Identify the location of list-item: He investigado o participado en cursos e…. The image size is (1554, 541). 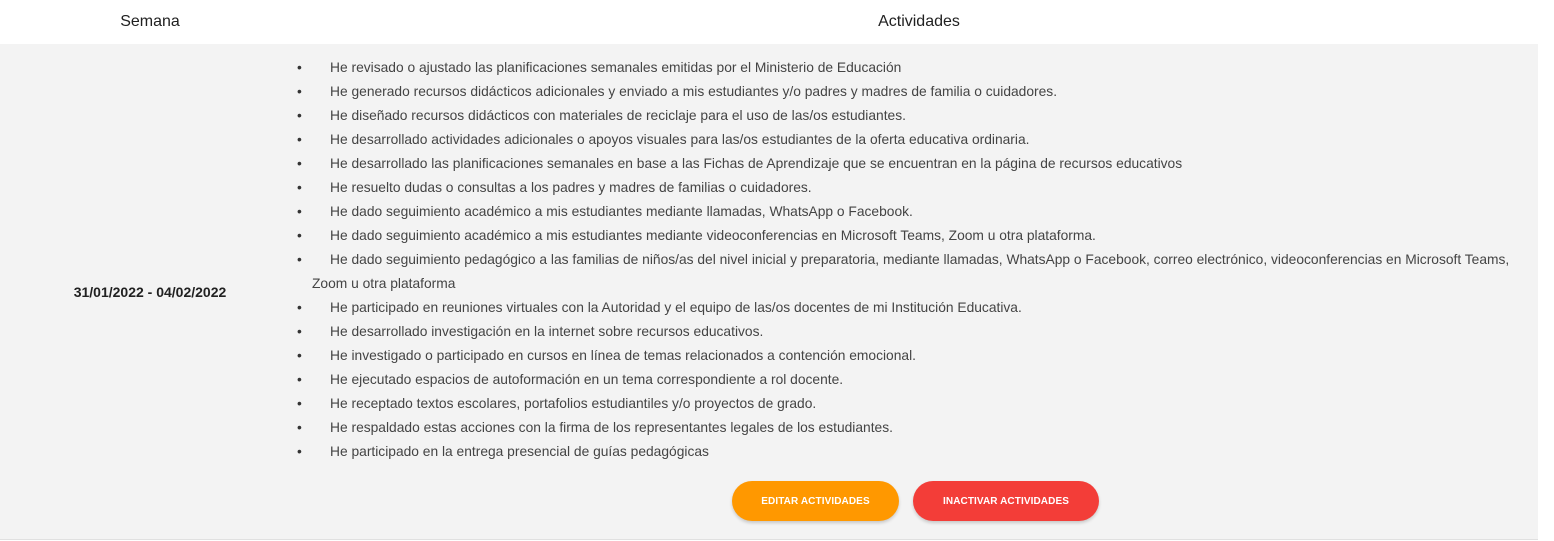
(910, 356).